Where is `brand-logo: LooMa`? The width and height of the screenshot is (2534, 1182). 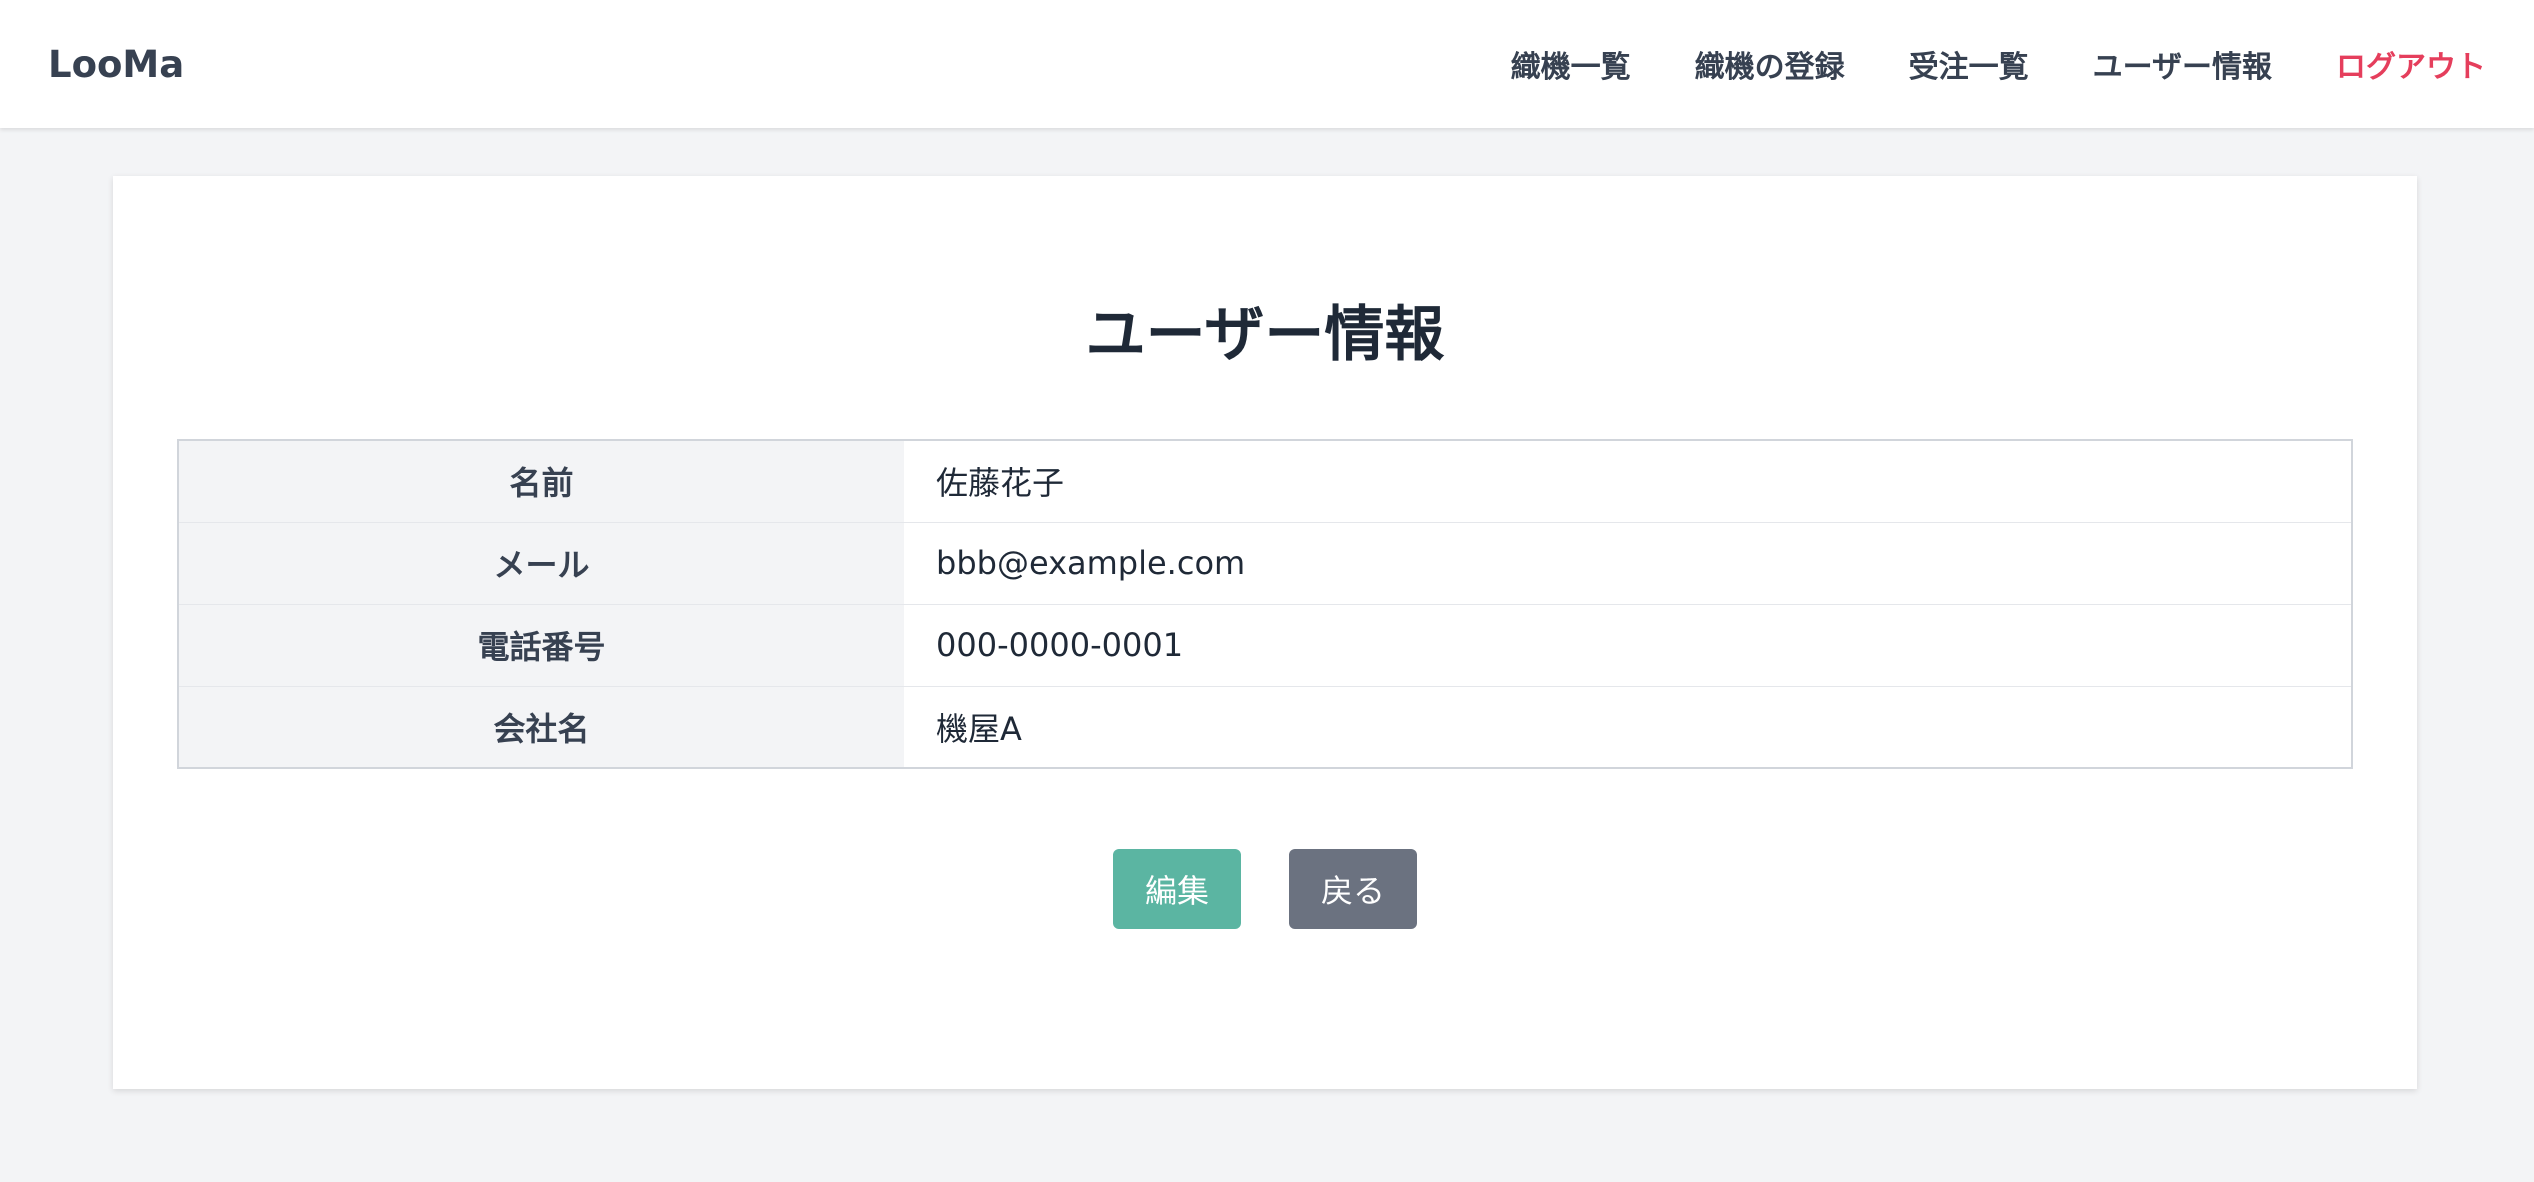
brand-logo: LooMa is located at coordinates (116, 64).